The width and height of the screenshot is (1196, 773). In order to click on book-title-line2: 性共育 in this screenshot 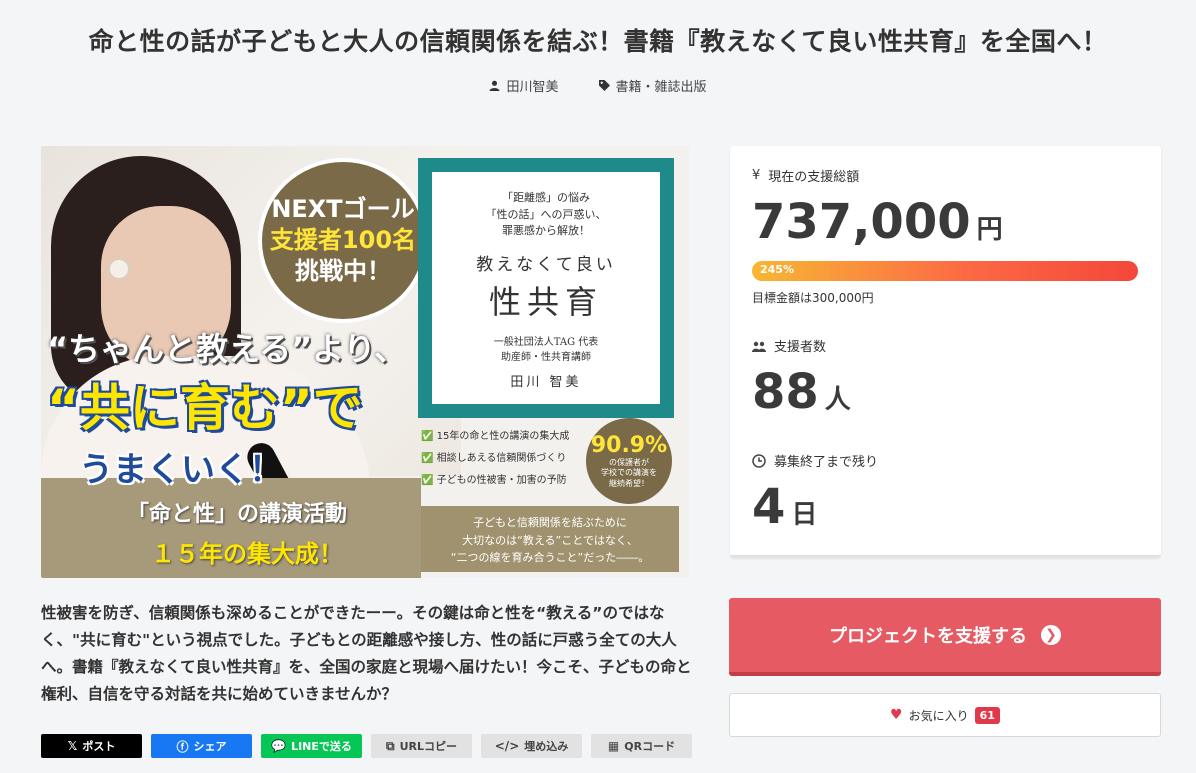, I will do `click(545, 301)`.